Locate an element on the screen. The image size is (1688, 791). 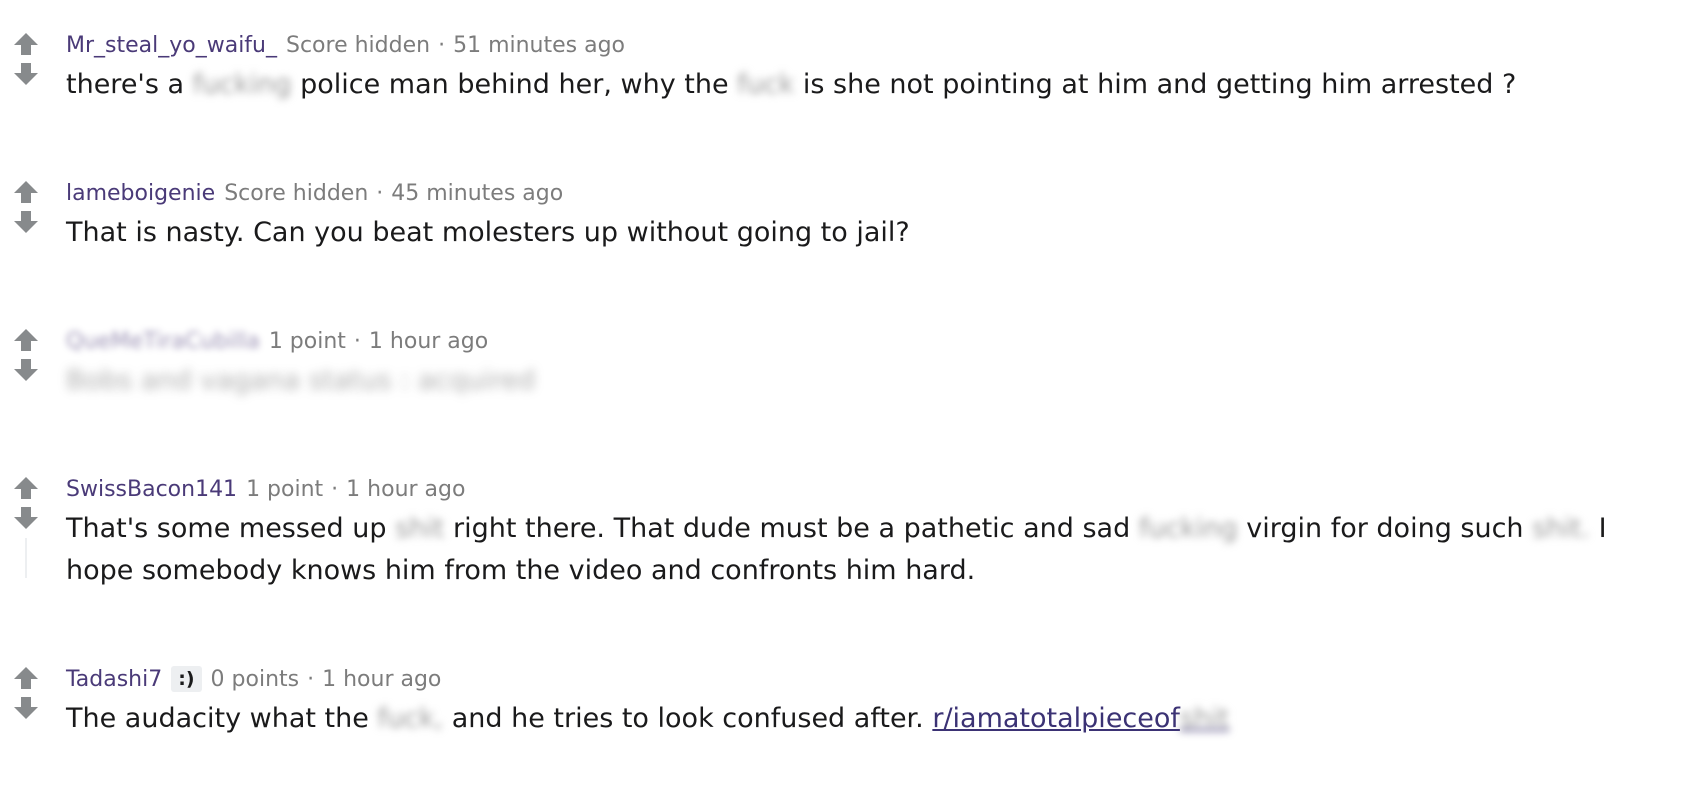
comment-text-blurred: Bobs and vagana status : acquired is located at coordinates (301, 380).